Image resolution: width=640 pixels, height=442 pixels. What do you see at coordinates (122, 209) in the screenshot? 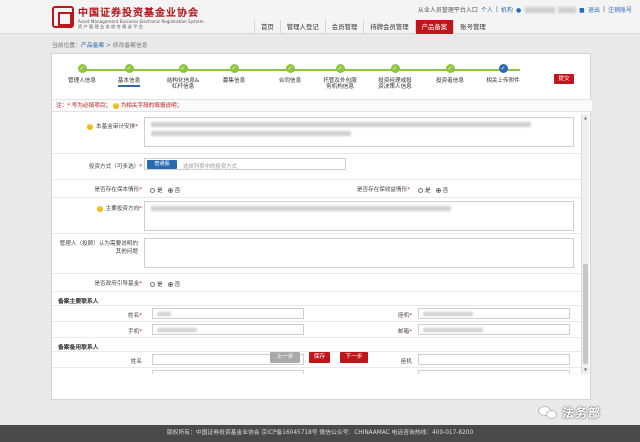
I see `main-invest-label: 主要投资方向` at bounding box center [122, 209].